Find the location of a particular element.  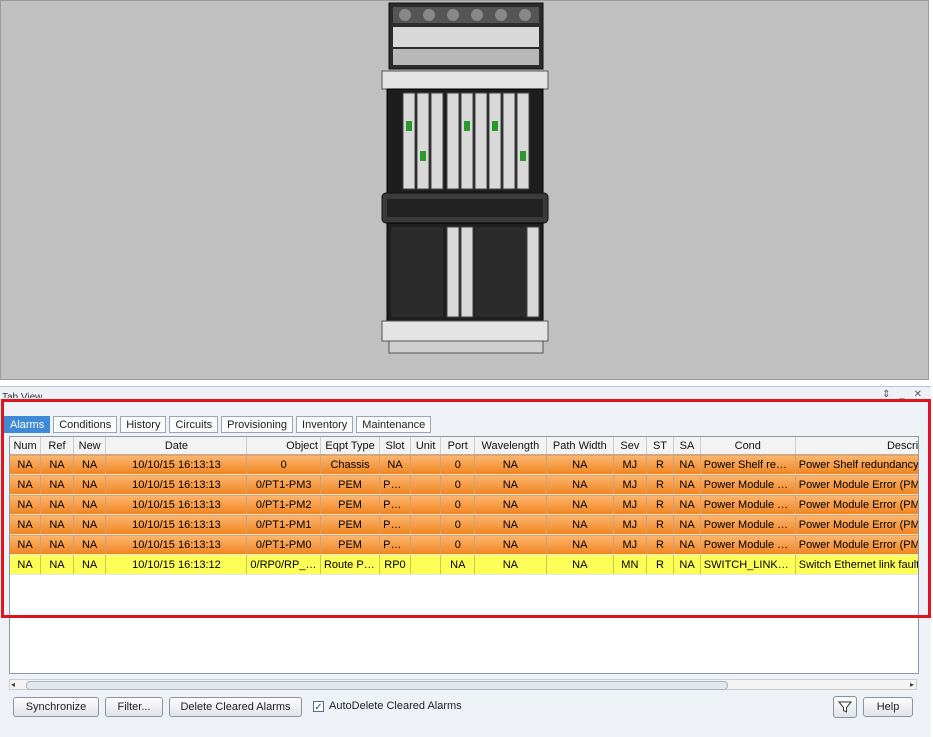

table-cell: MJ is located at coordinates (630, 544).